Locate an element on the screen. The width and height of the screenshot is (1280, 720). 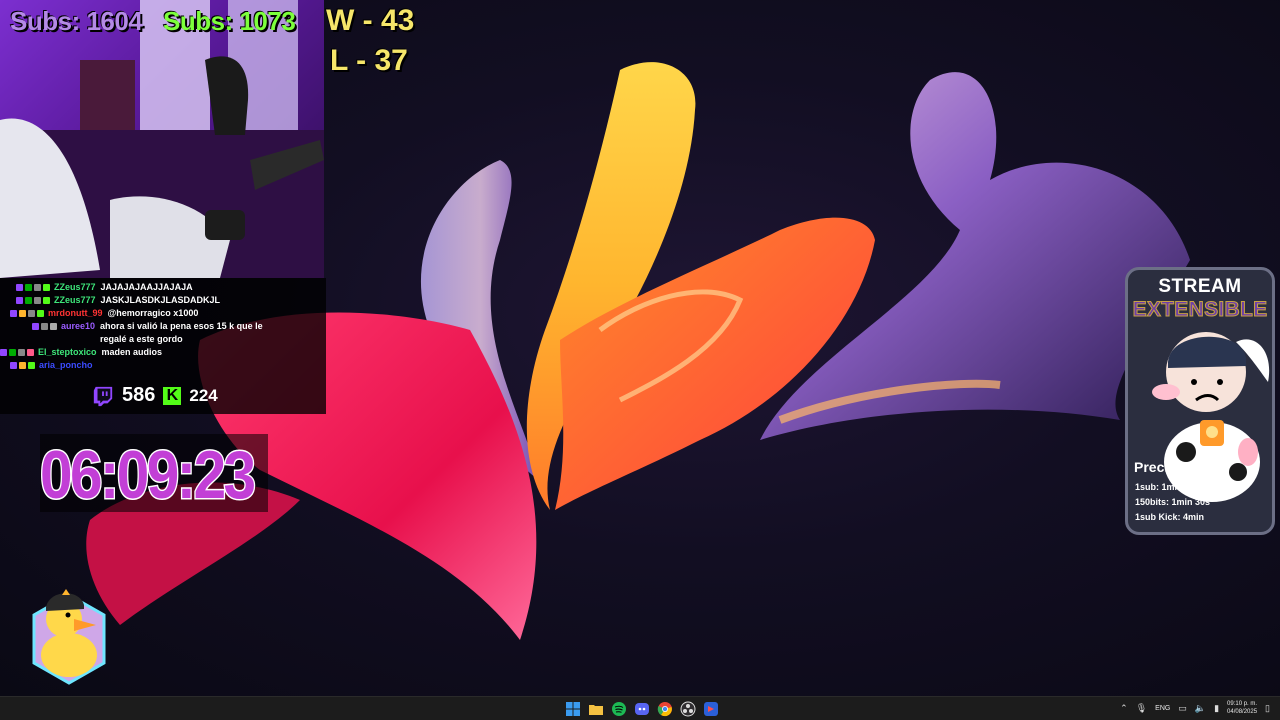
clock-time: 09:10 p. m. is located at coordinates (1242, 704).